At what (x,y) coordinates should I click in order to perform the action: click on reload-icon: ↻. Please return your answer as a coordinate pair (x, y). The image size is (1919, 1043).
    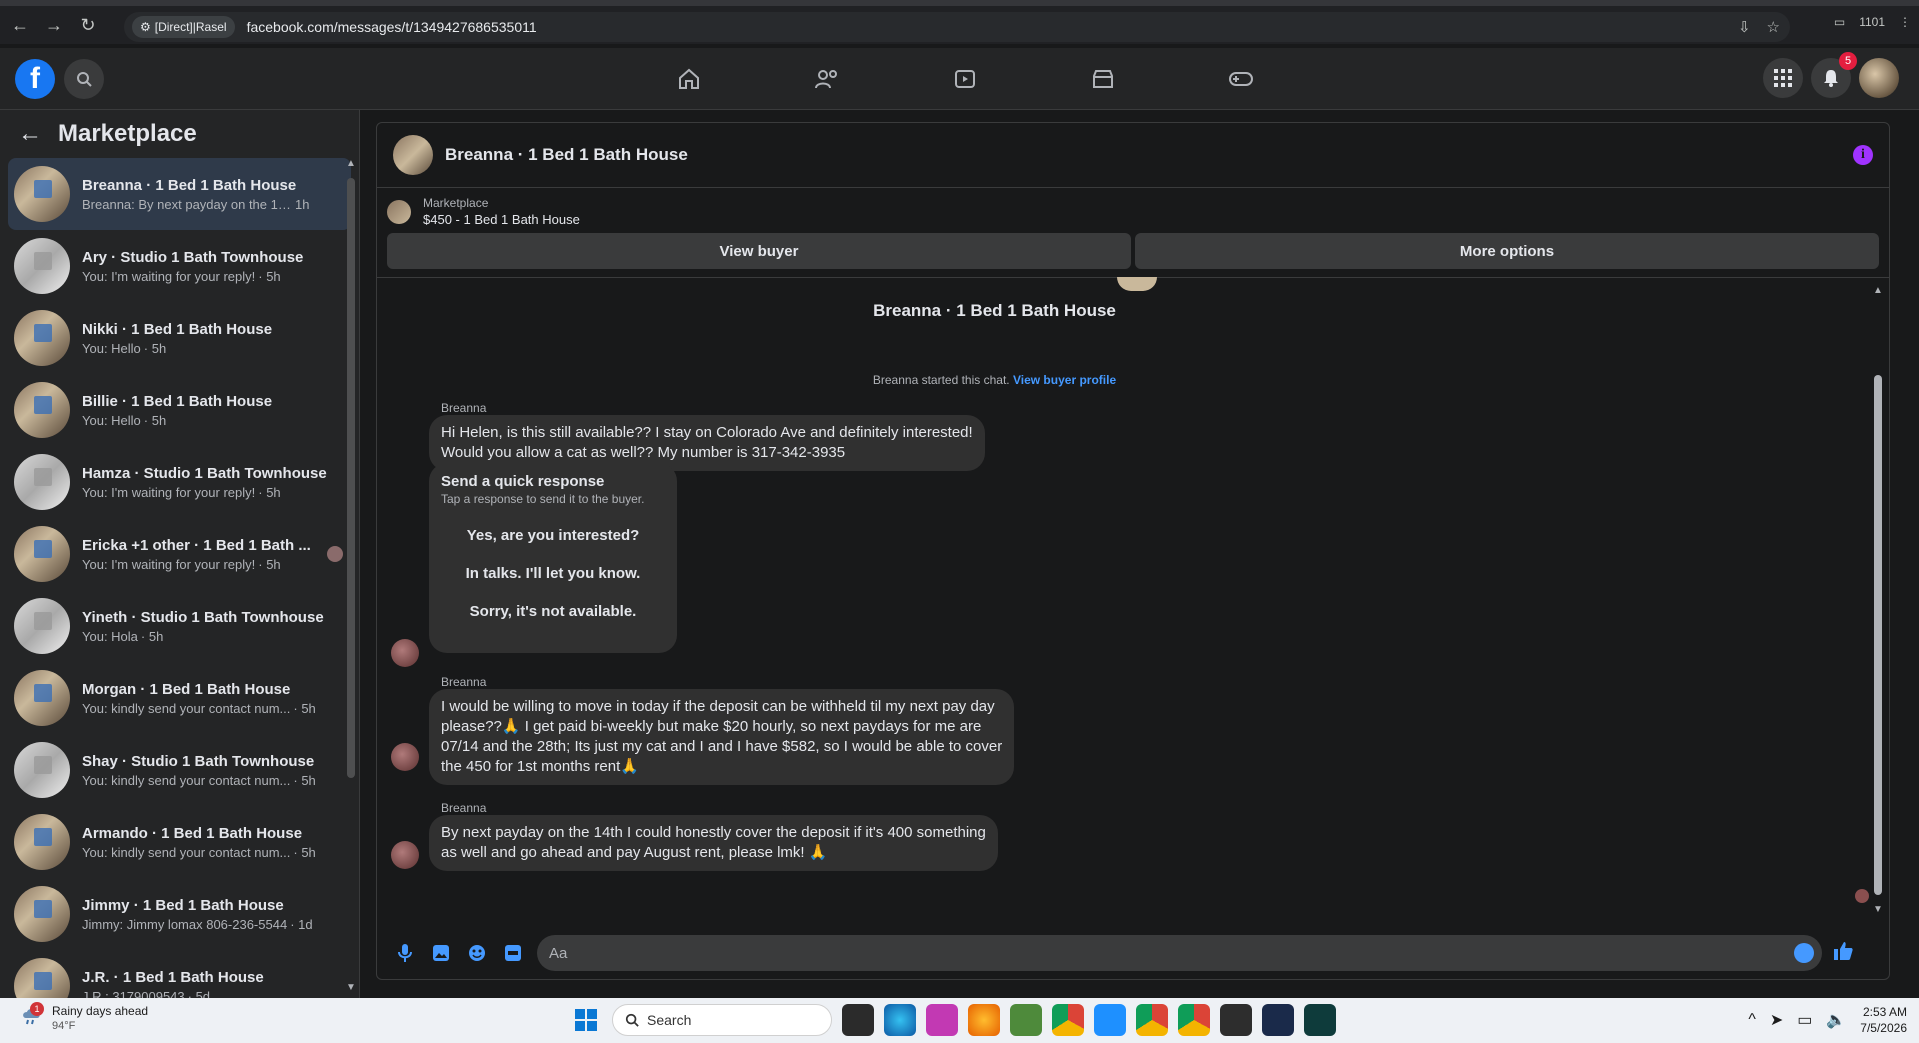
    Looking at the image, I should click on (88, 25).